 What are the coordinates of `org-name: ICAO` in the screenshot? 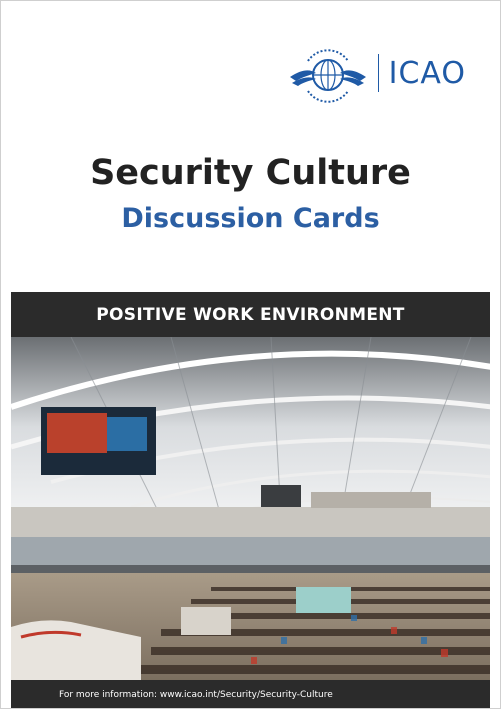 It's located at (427, 73).